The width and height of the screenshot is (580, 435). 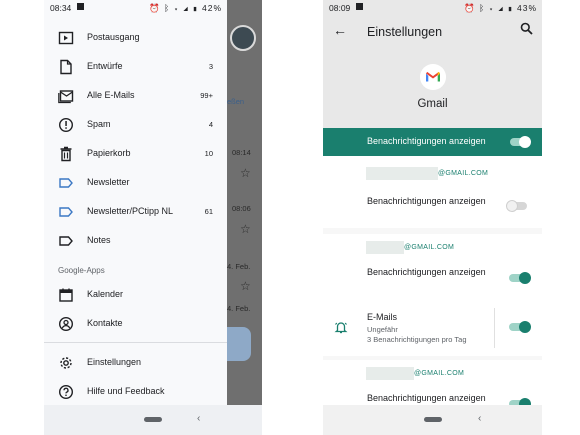 What do you see at coordinates (433, 77) in the screenshot?
I see `gmail-logo-icon` at bounding box center [433, 77].